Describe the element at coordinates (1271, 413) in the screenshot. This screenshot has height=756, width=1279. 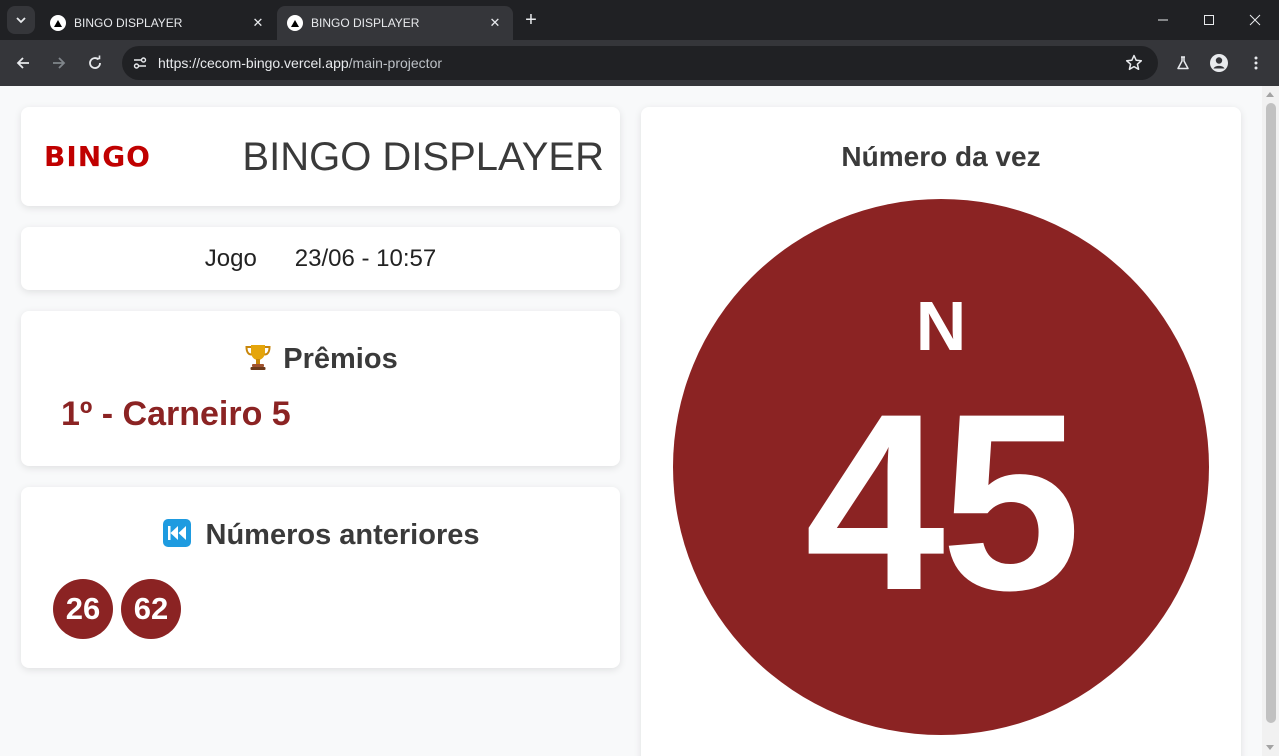
I see `scrollbar-thumb` at that location.